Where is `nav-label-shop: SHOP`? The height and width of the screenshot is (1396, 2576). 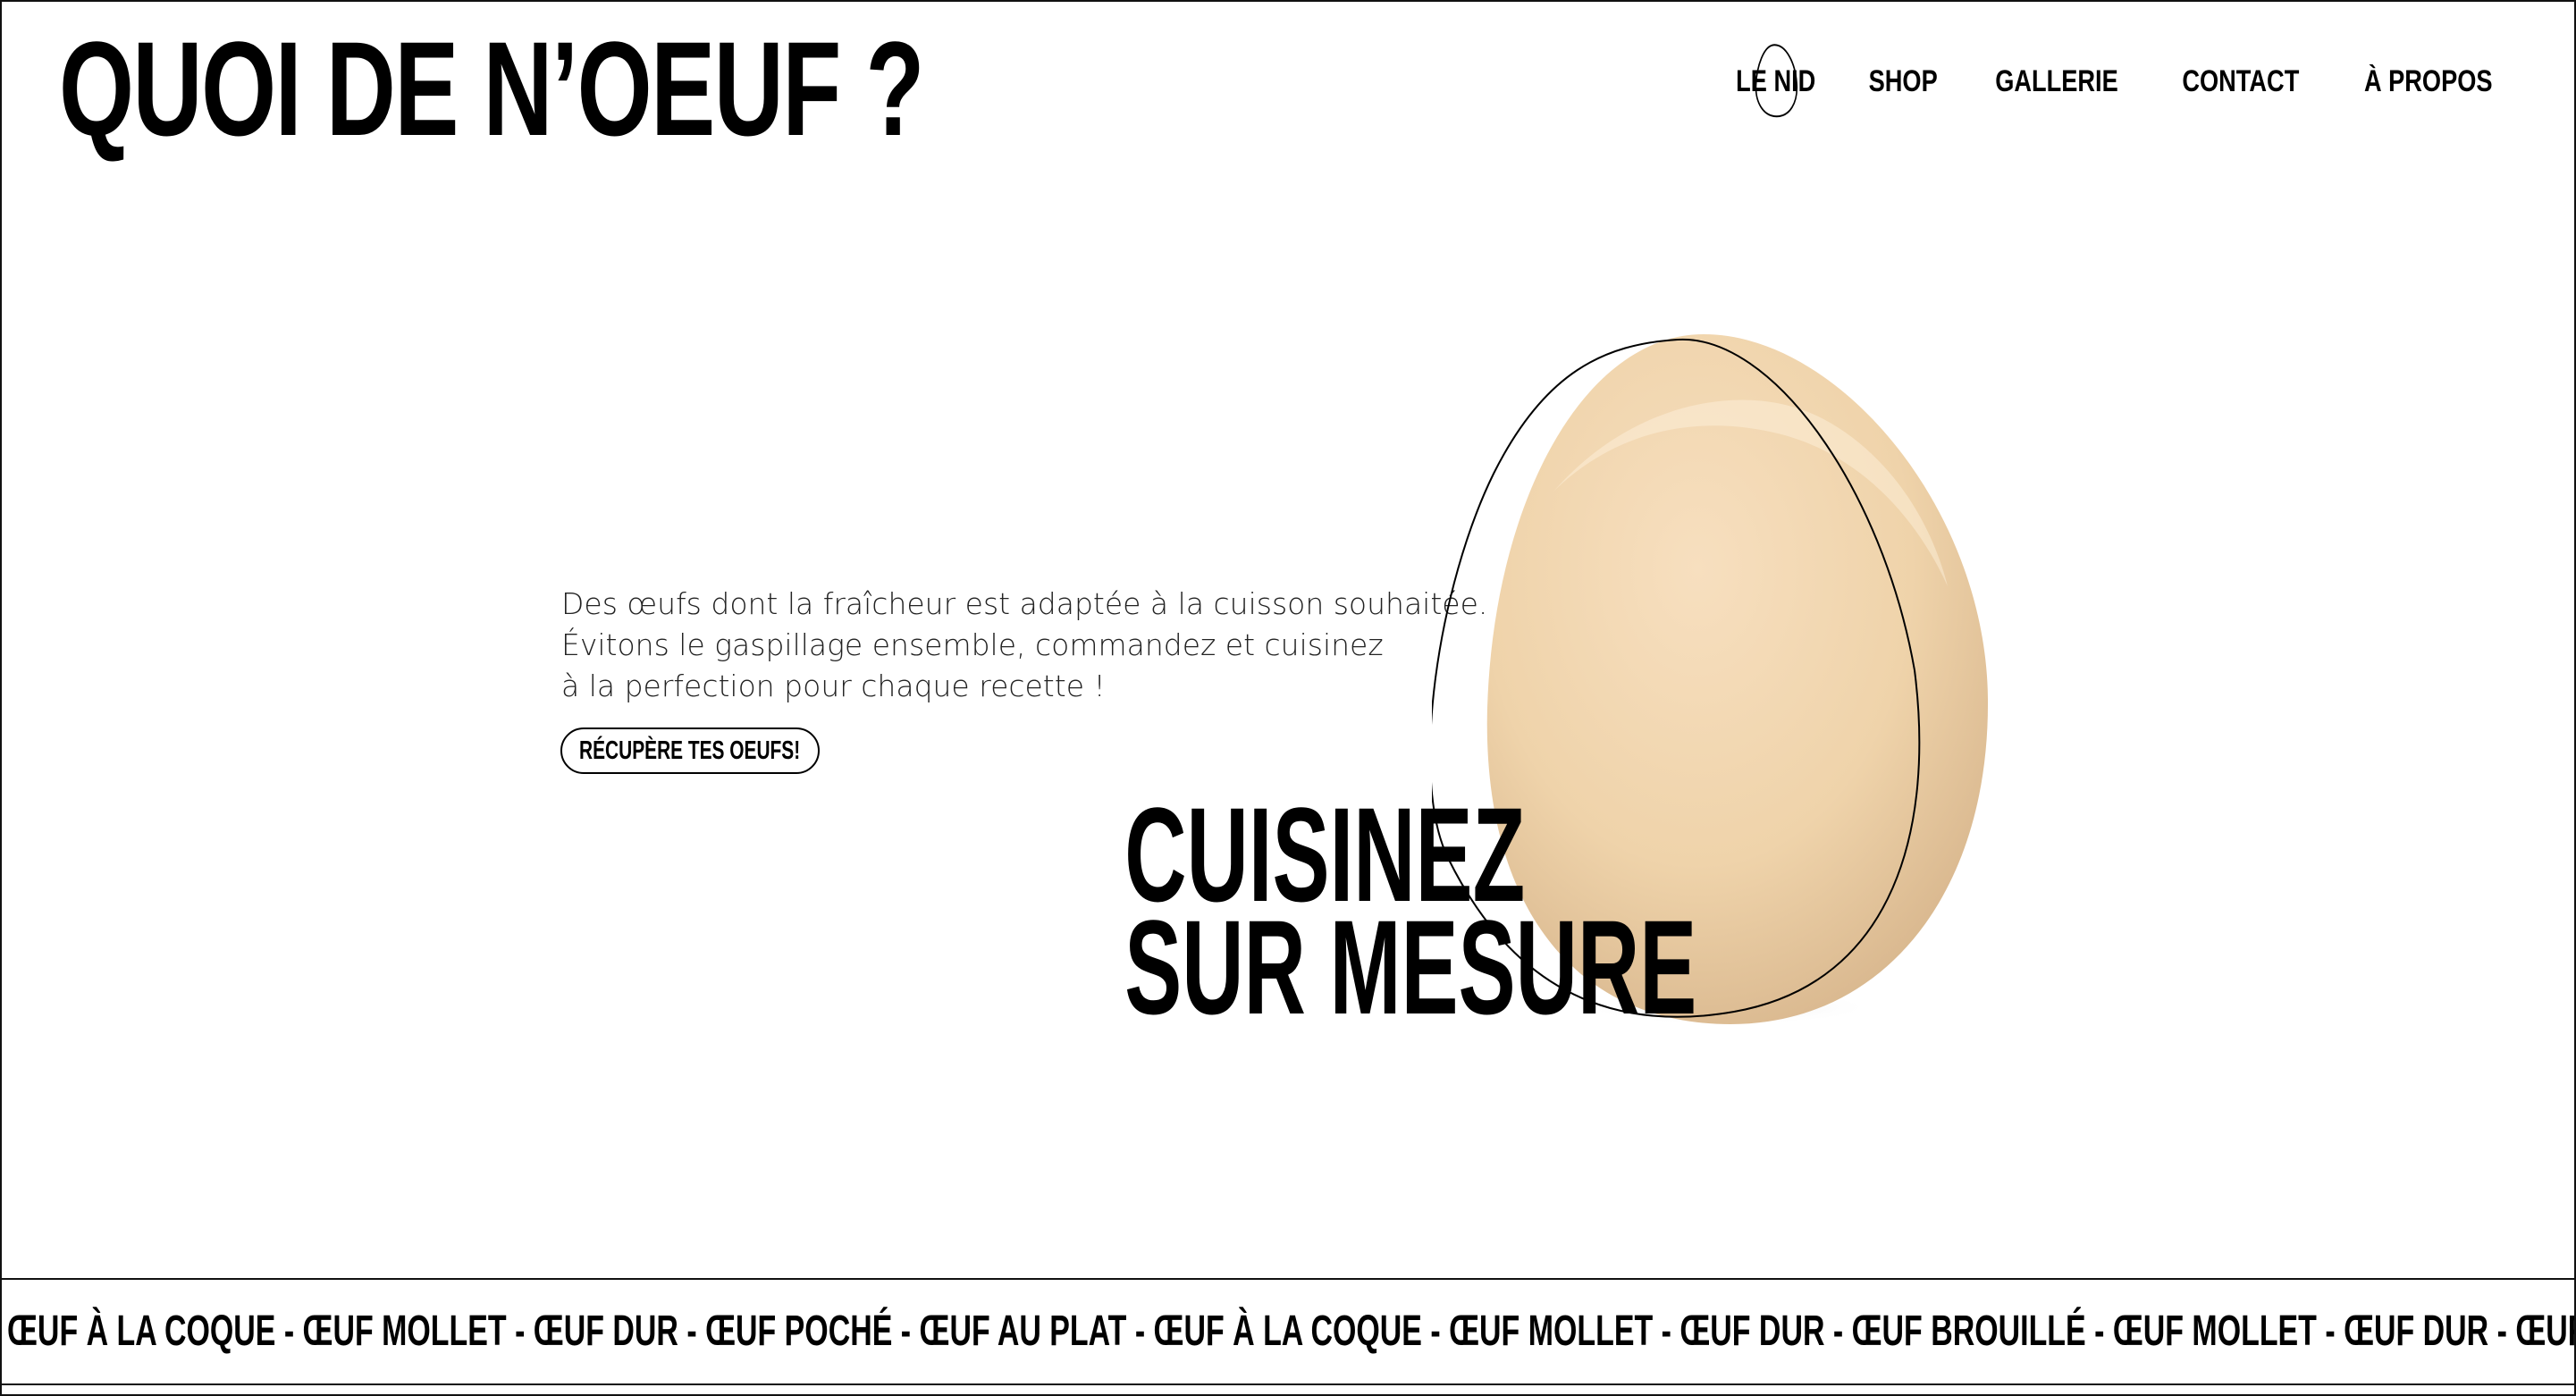 nav-label-shop: SHOP is located at coordinates (1903, 81).